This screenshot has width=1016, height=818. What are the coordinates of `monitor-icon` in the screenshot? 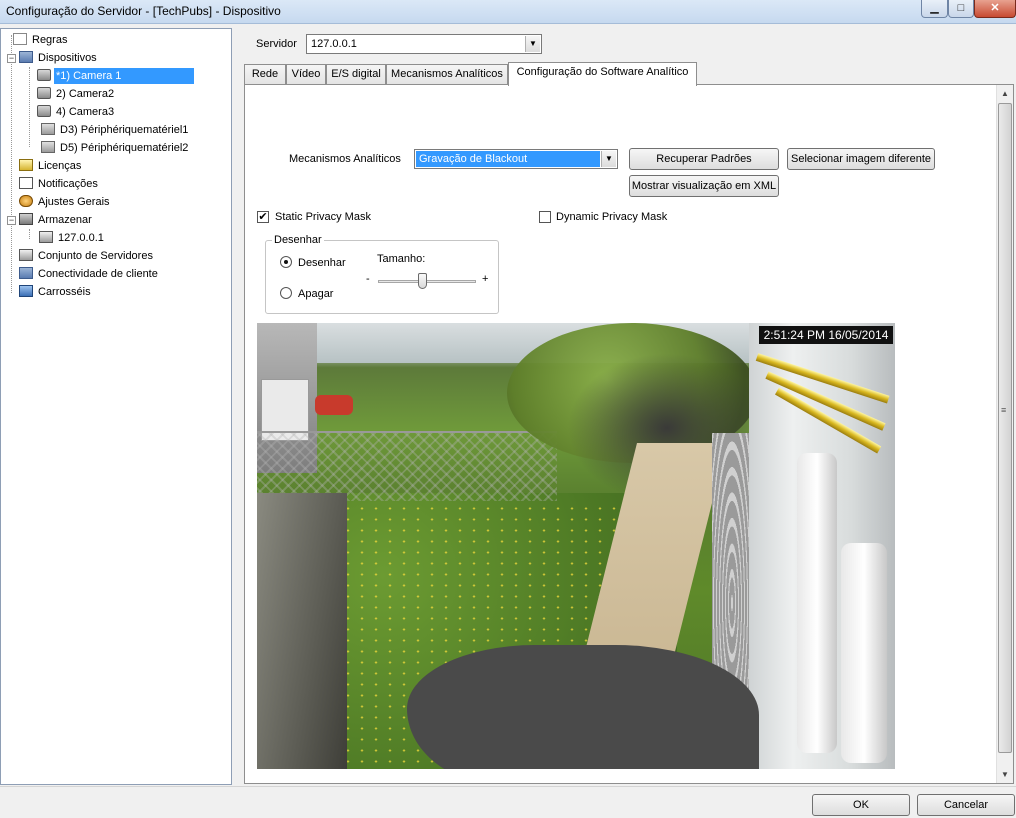 It's located at (26, 291).